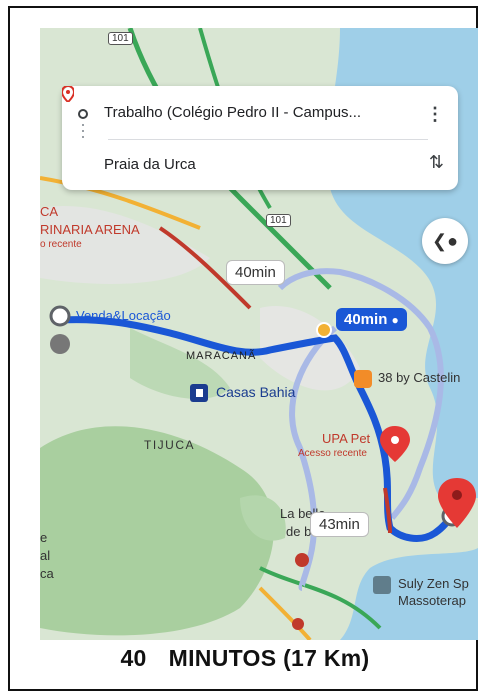 The image size is (488, 693). I want to click on main-route-time: 40min ●, so click(371, 319).